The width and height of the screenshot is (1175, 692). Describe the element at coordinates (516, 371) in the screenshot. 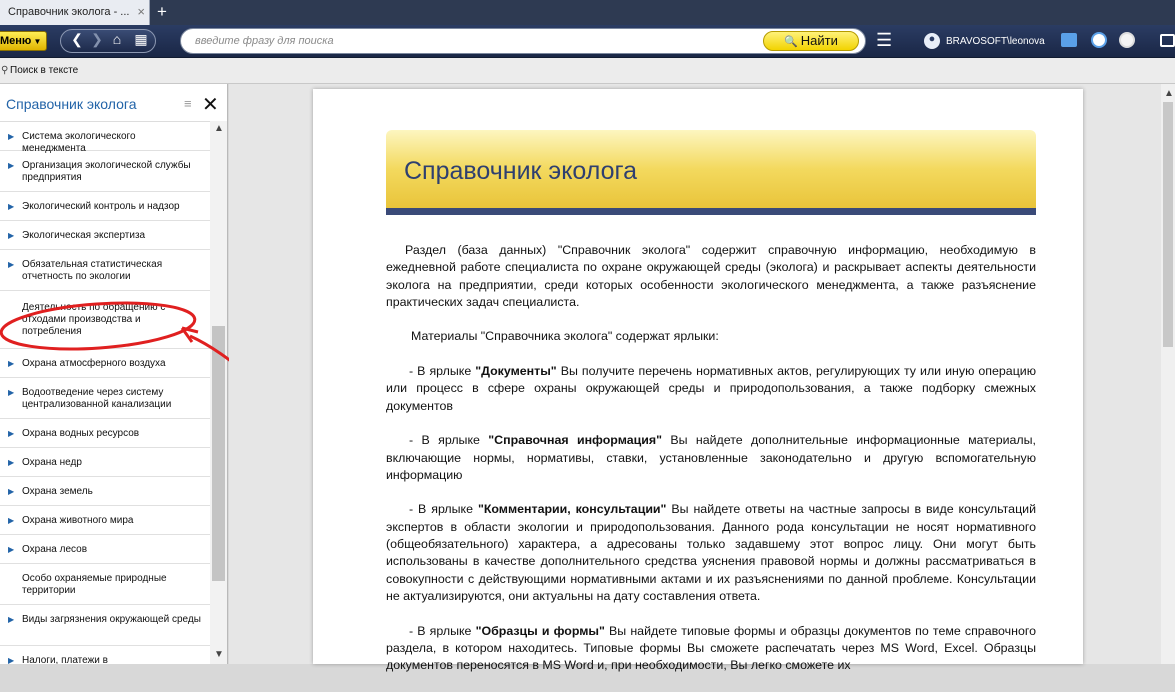

I see `item-tag: "Документы"` at that location.